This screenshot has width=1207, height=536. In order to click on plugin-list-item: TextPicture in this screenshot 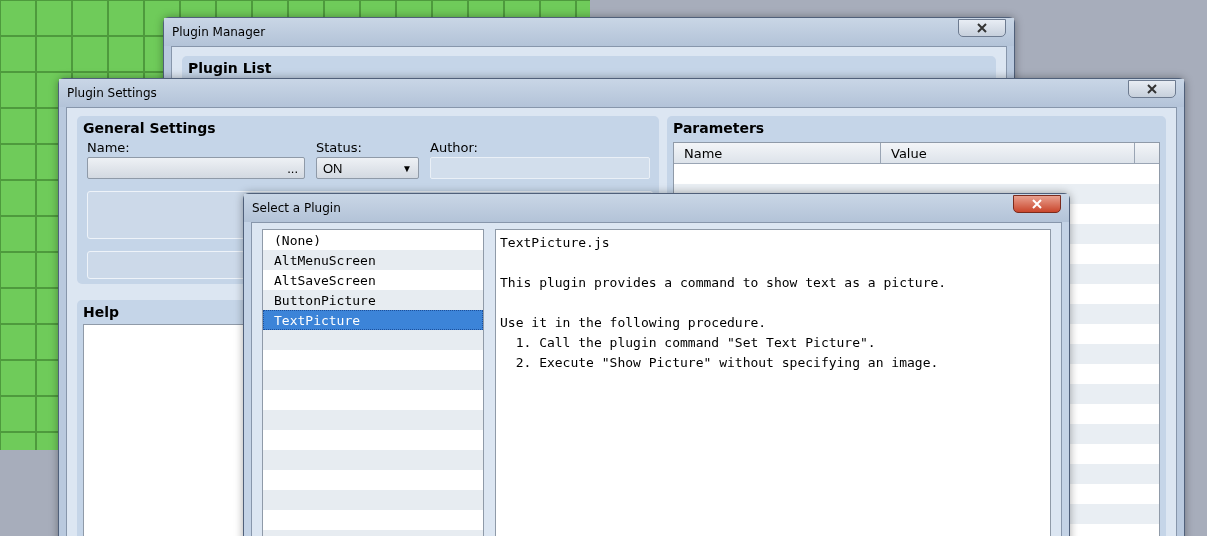, I will do `click(373, 320)`.